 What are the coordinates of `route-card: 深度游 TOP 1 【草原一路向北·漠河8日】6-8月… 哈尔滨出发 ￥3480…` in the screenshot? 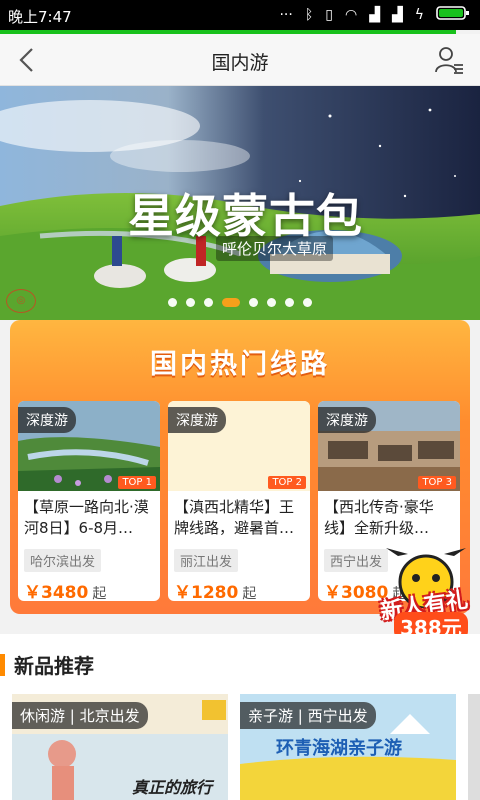 It's located at (89, 501).